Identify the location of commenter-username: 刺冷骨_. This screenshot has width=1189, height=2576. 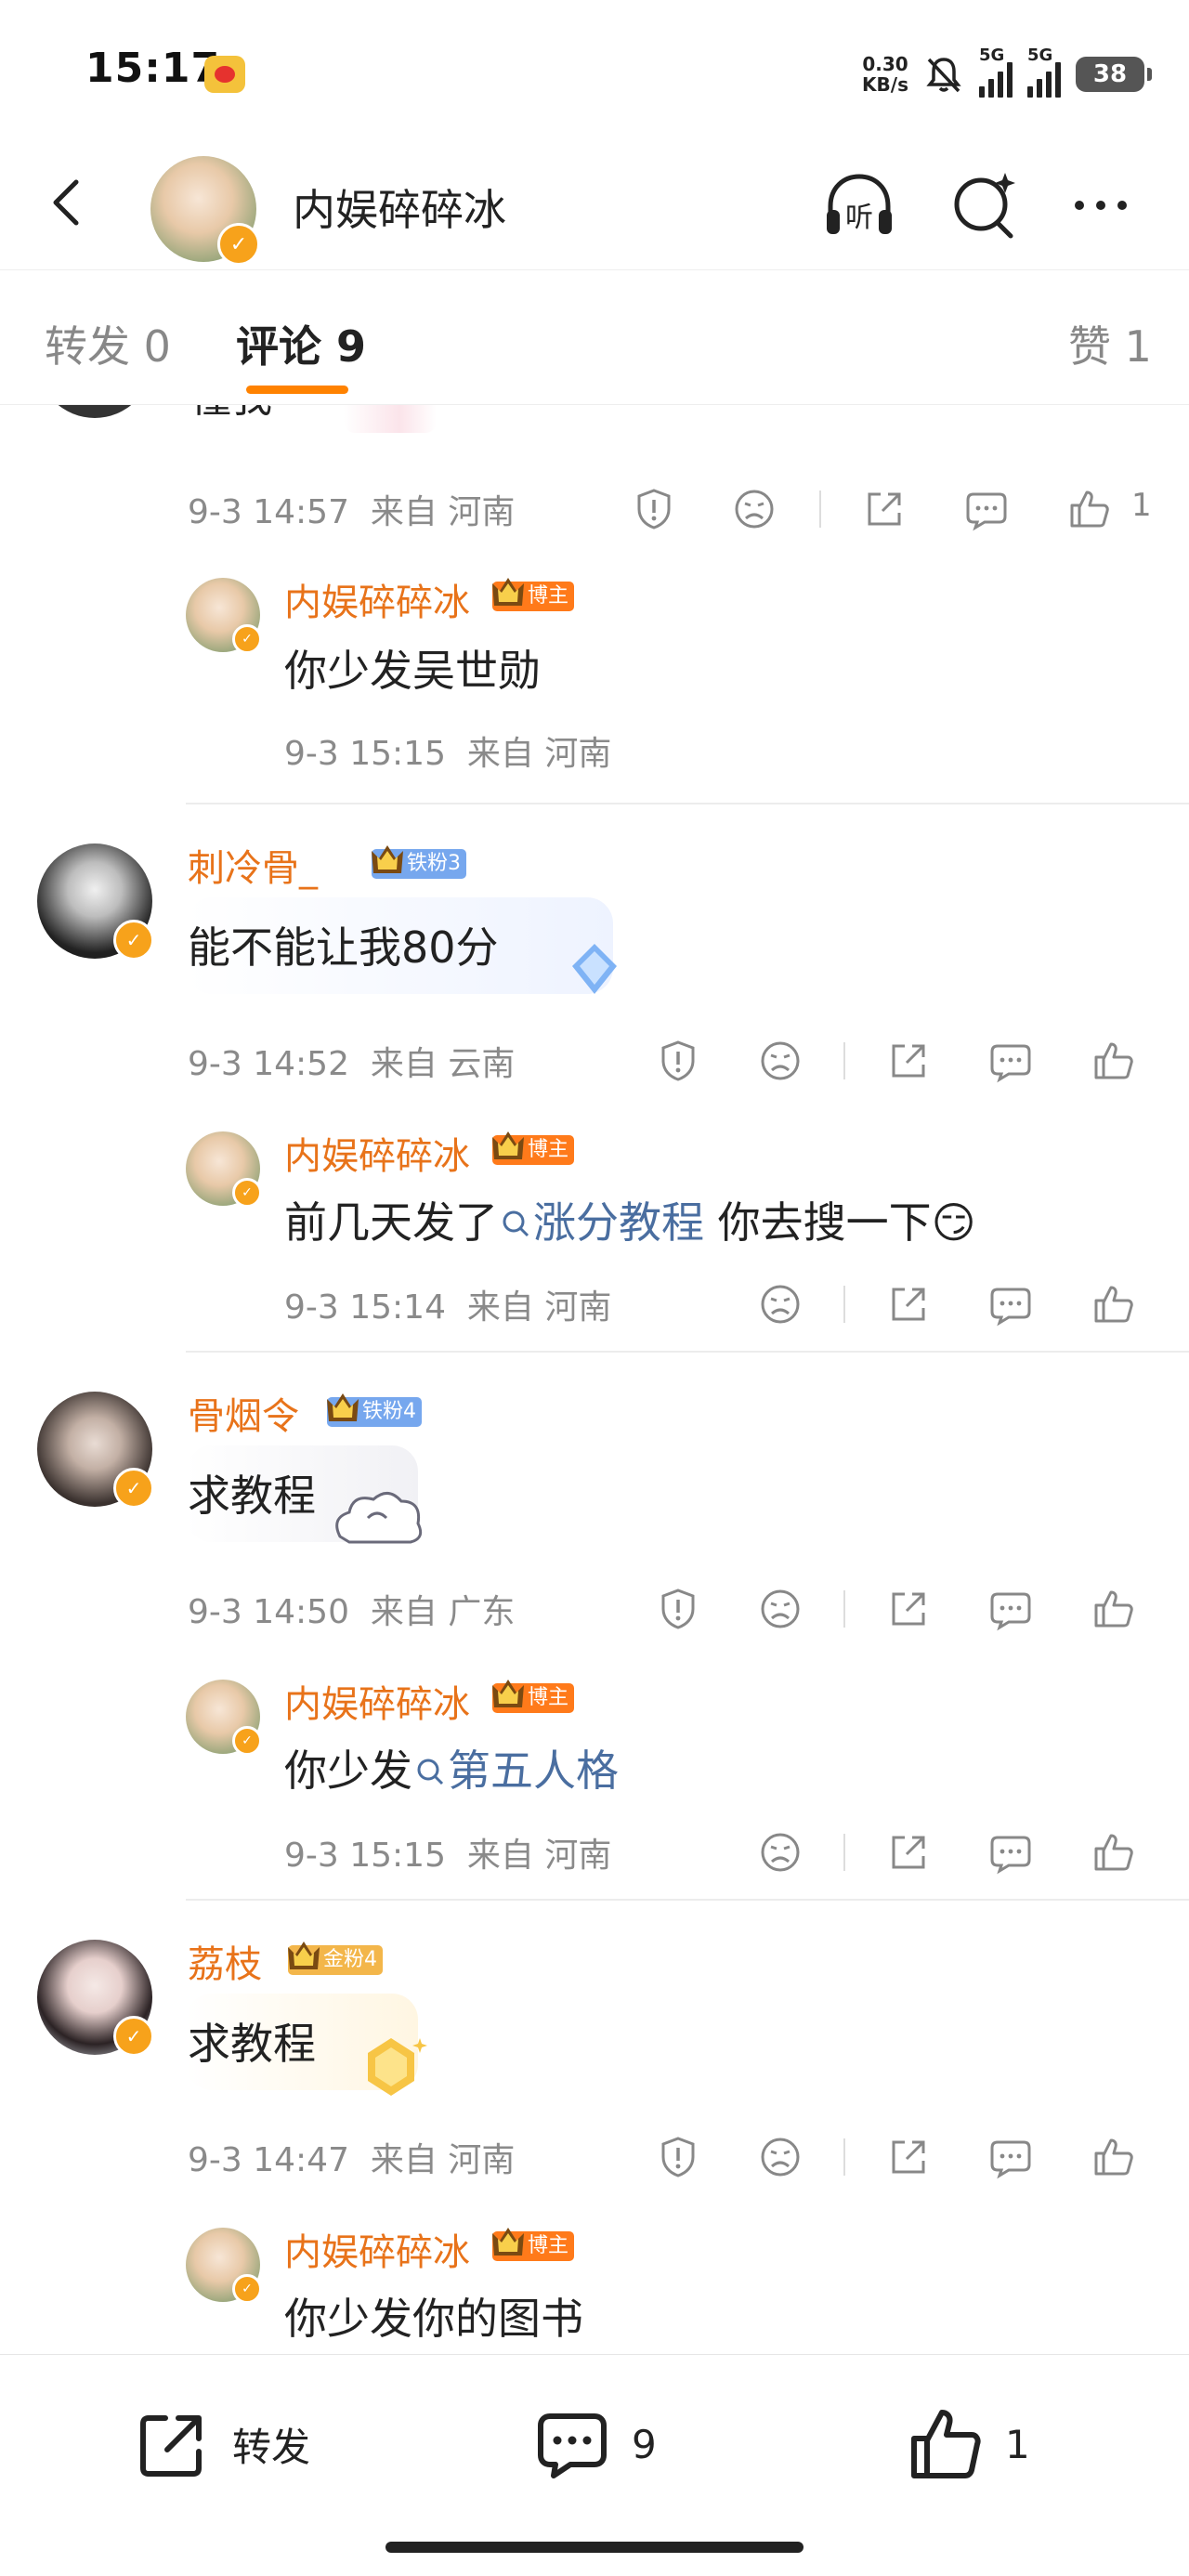
(253, 865).